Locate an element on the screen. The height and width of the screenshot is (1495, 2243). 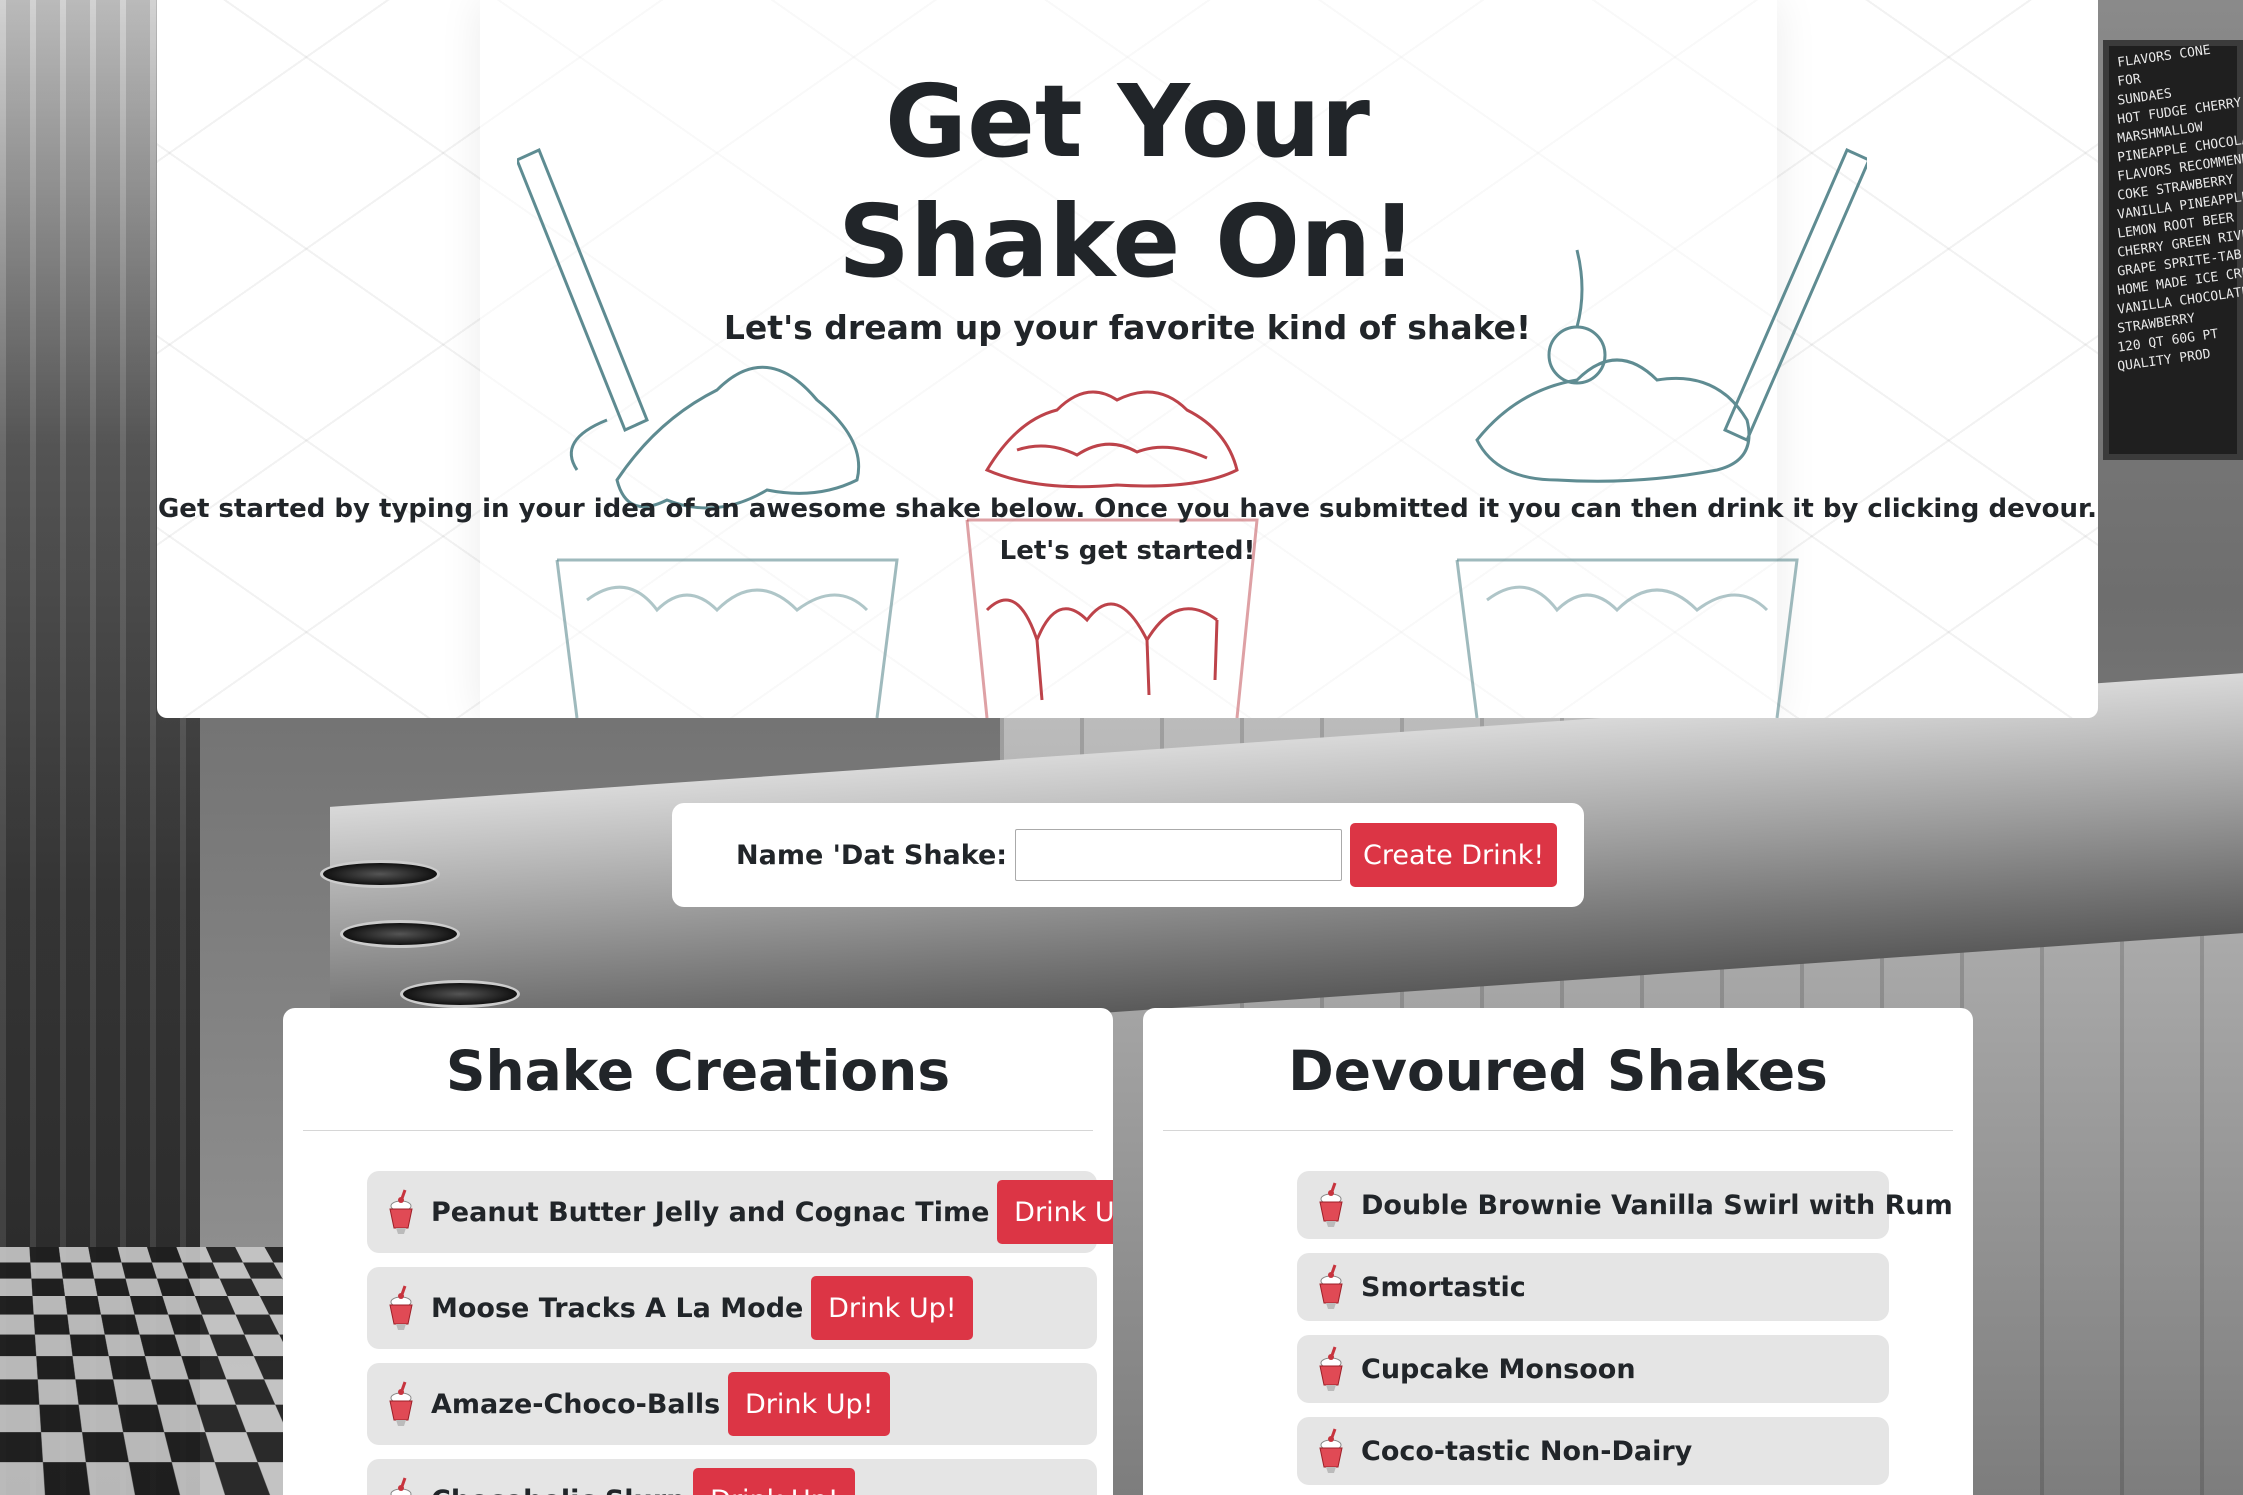
create-drink-button: Create Drink! is located at coordinates (1454, 855).